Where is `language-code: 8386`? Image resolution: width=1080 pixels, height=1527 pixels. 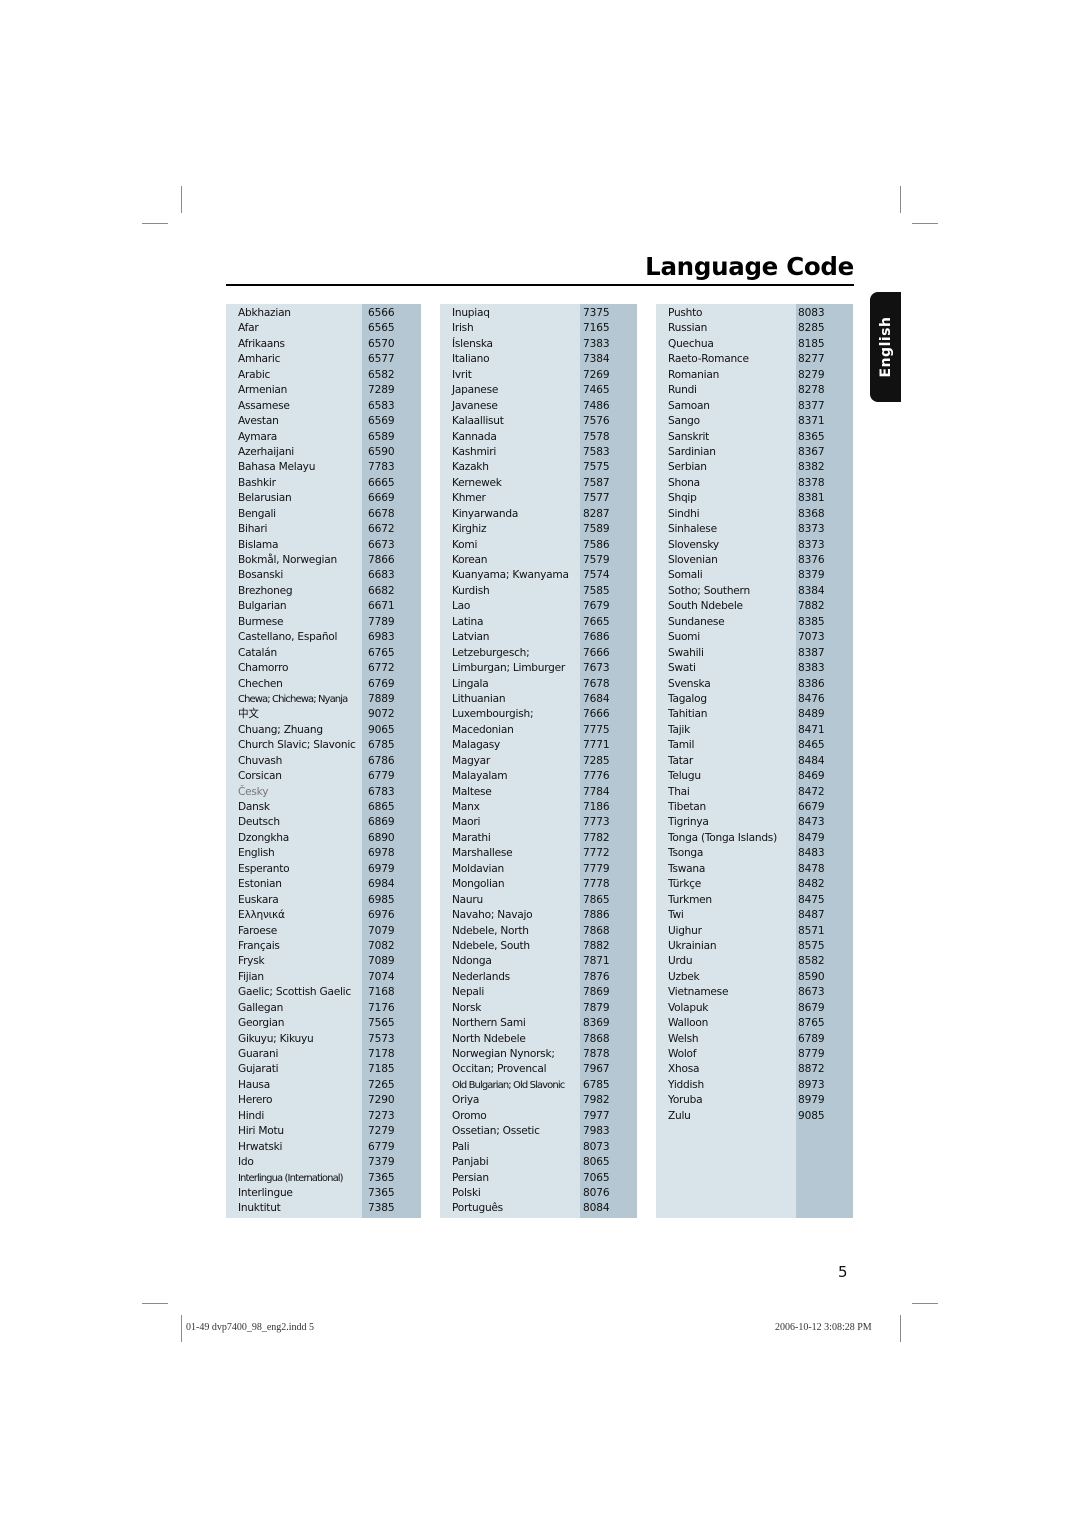
language-code: 8386 is located at coordinates (811, 683).